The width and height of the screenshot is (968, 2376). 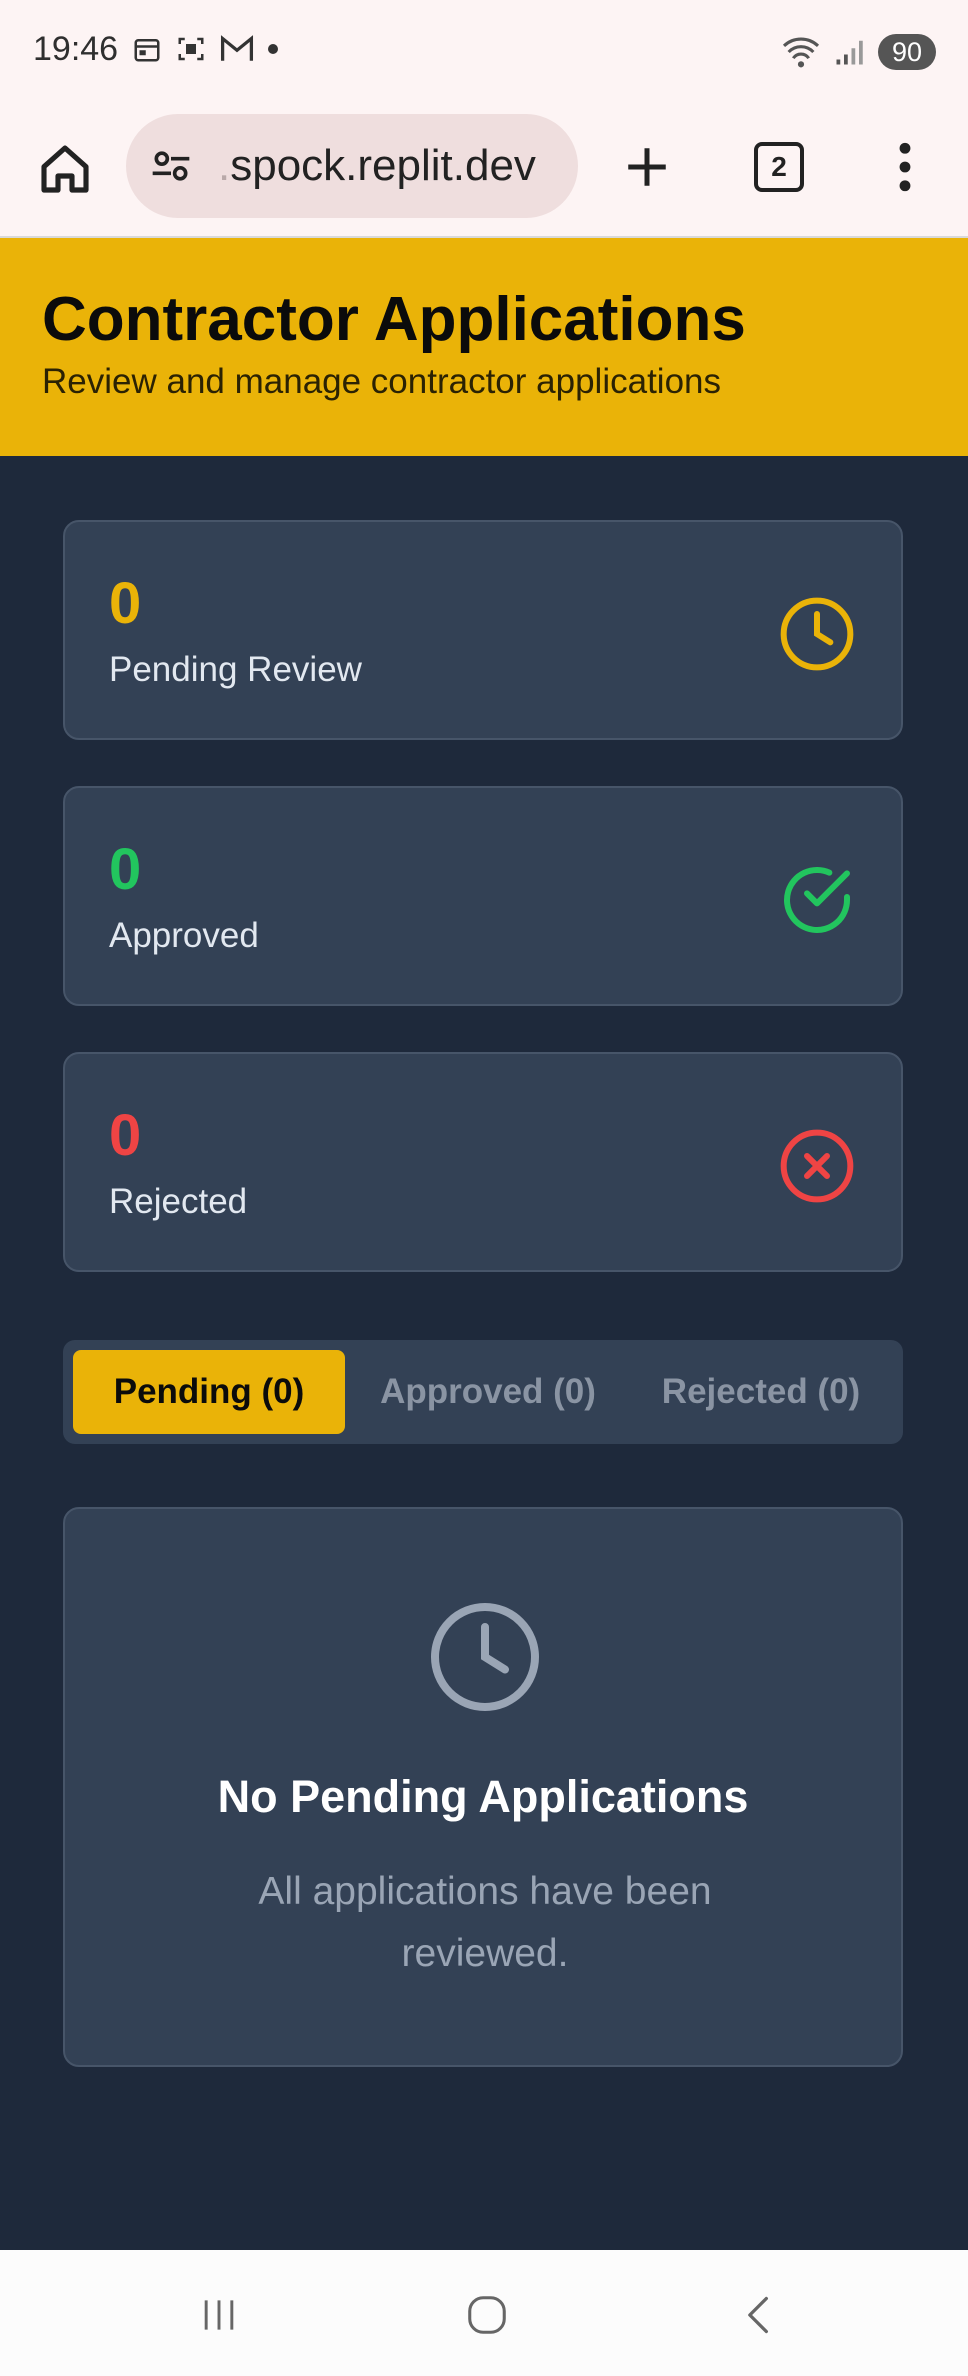 I want to click on tune-icon, so click(x=171, y=166).